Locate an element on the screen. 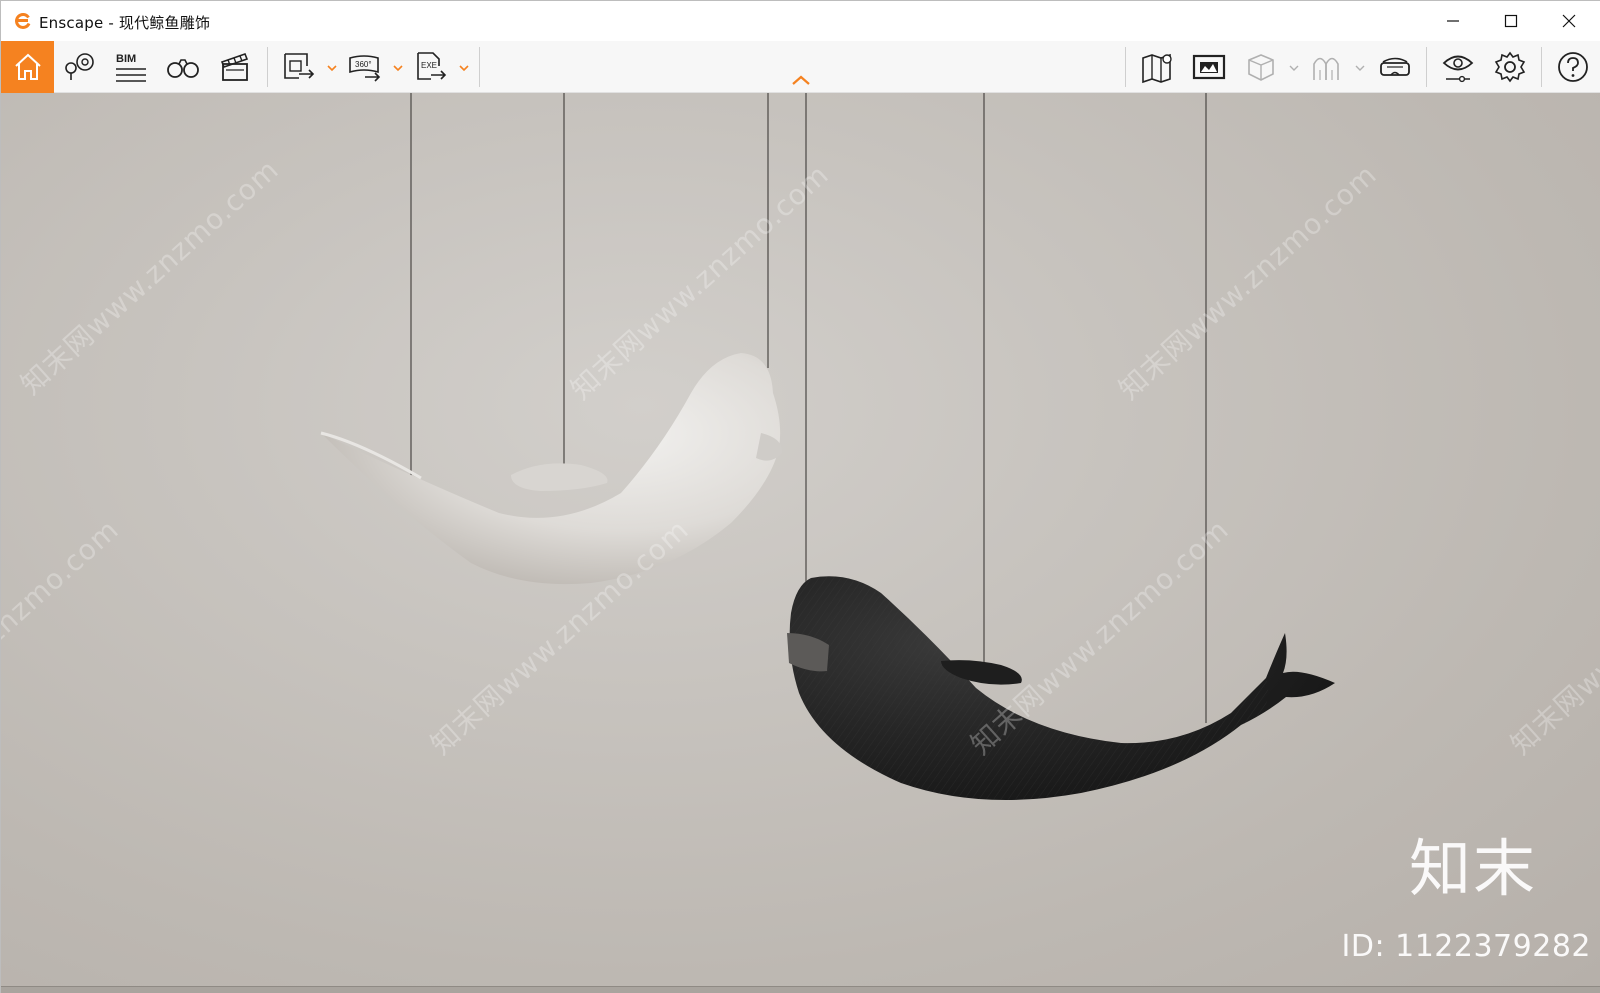 The height and width of the screenshot is (993, 1600). minimize-button is located at coordinates (1453, 21).